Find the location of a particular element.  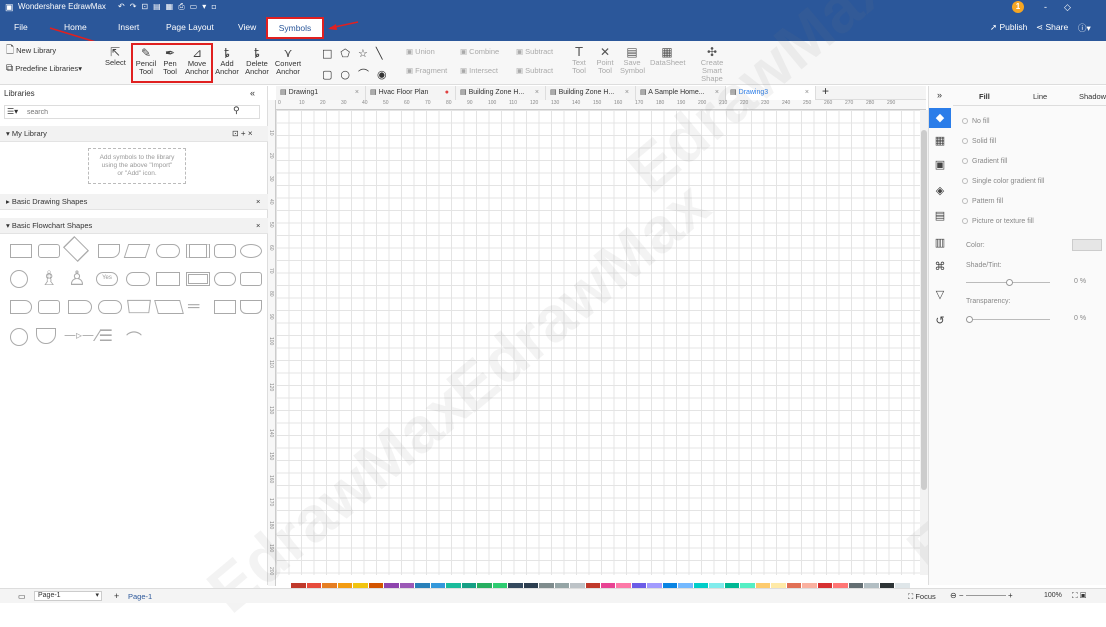

add-page-button: + is located at coordinates (116, 596).